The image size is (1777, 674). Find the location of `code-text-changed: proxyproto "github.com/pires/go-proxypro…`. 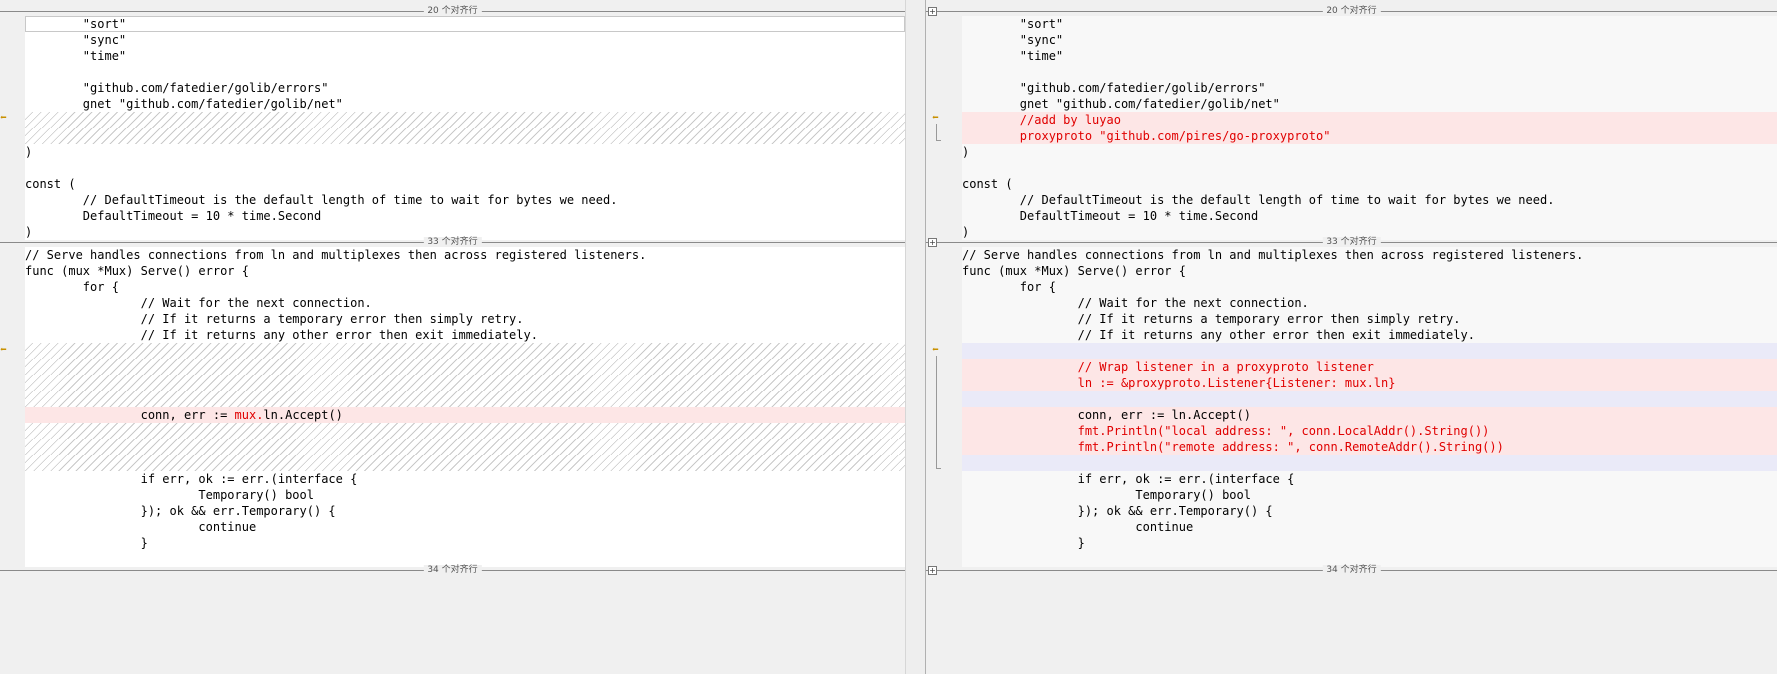

code-text-changed: proxyproto "github.com/pires/go-proxypro… is located at coordinates (1146, 136).